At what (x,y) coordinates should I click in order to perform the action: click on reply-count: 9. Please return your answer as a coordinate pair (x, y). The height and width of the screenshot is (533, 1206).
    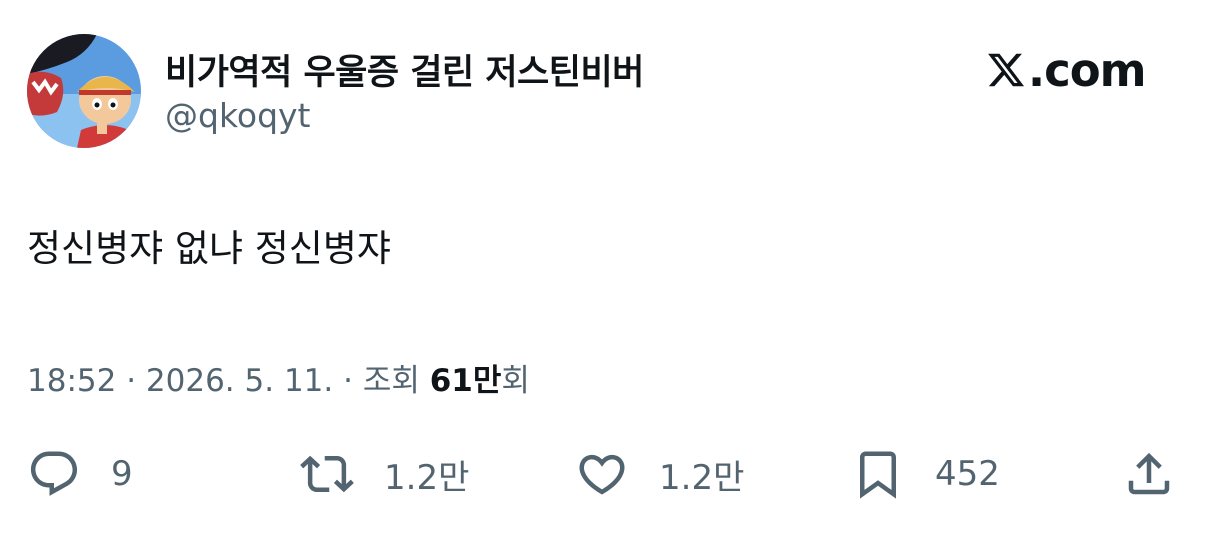
    Looking at the image, I should click on (122, 474).